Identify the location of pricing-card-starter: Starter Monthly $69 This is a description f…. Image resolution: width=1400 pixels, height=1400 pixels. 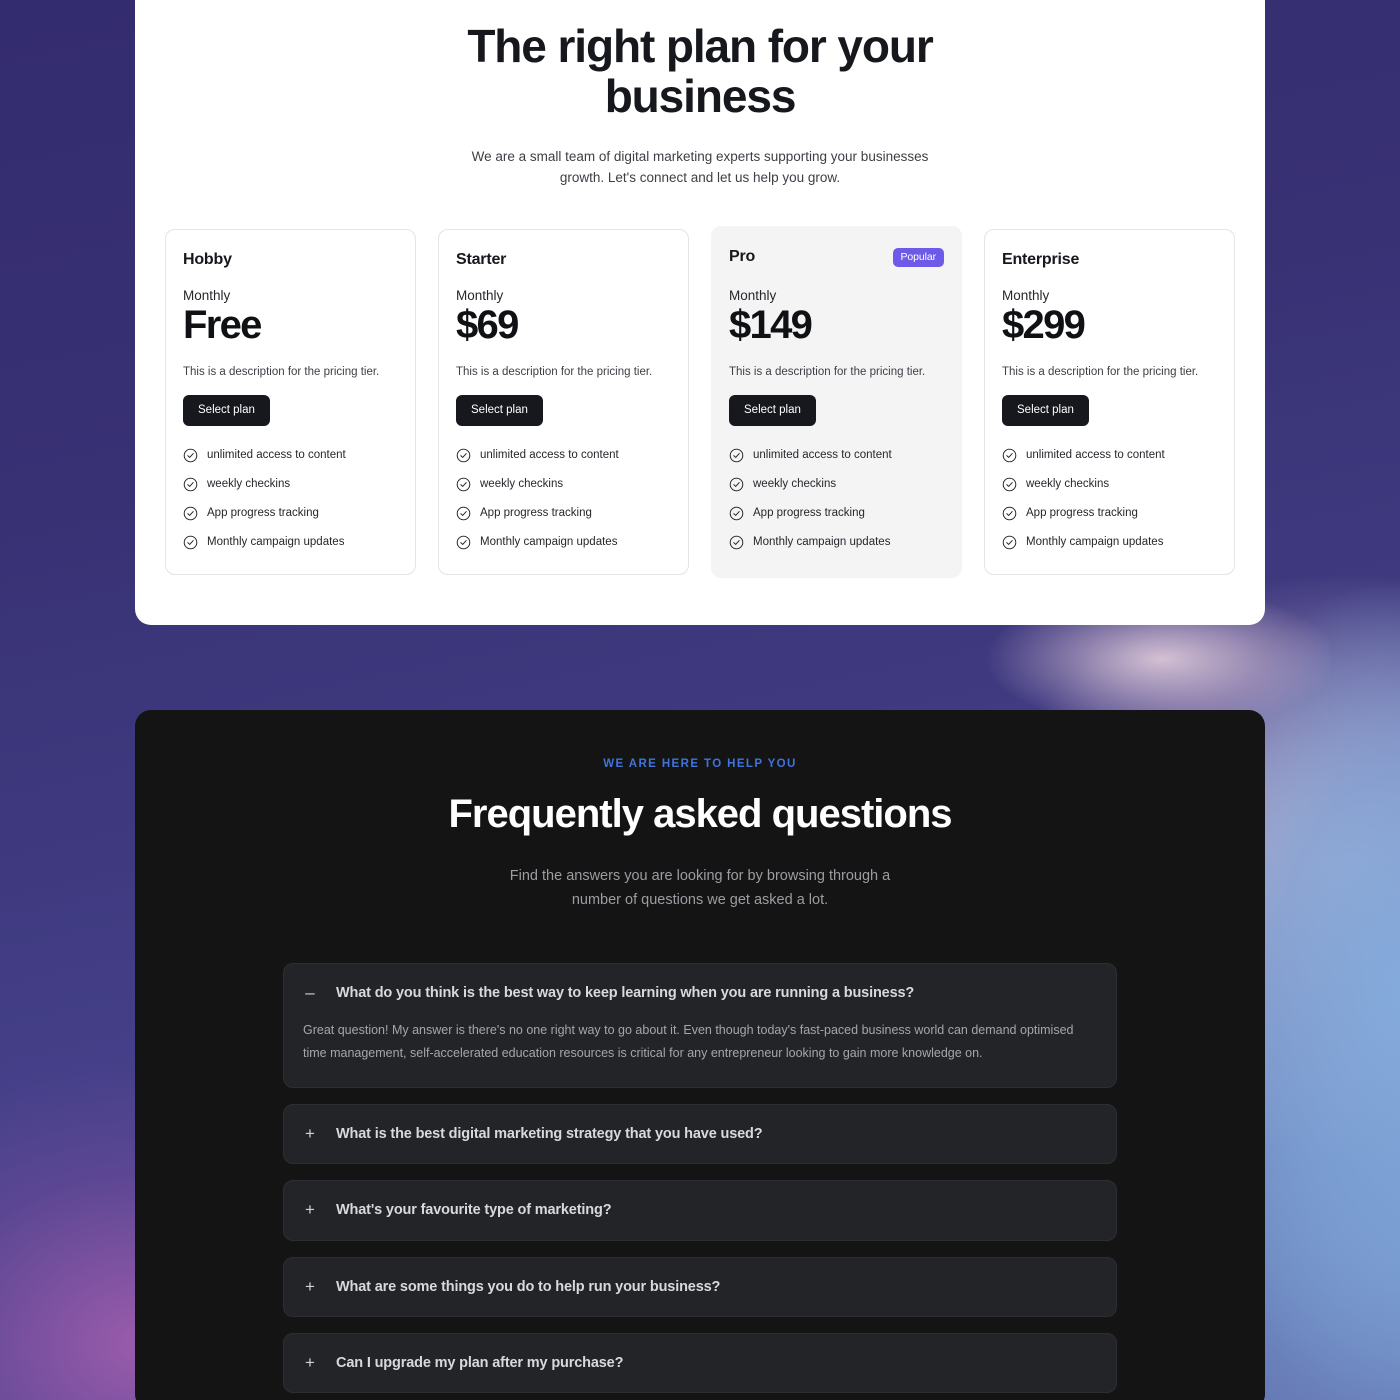
(563, 402).